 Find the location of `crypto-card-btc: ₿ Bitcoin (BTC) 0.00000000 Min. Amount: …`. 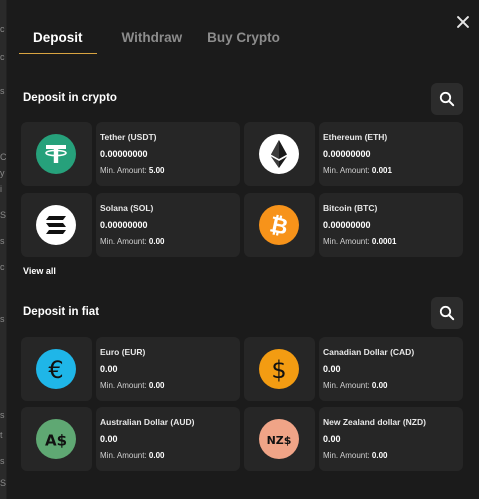

crypto-card-btc: ₿ Bitcoin (BTC) 0.00000000 Min. Amount: … is located at coordinates (353, 225).